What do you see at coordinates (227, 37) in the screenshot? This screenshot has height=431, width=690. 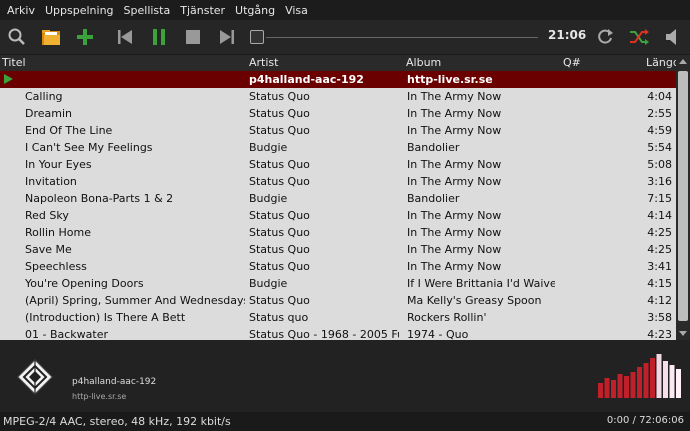 I see `skip-forward-icon` at bounding box center [227, 37].